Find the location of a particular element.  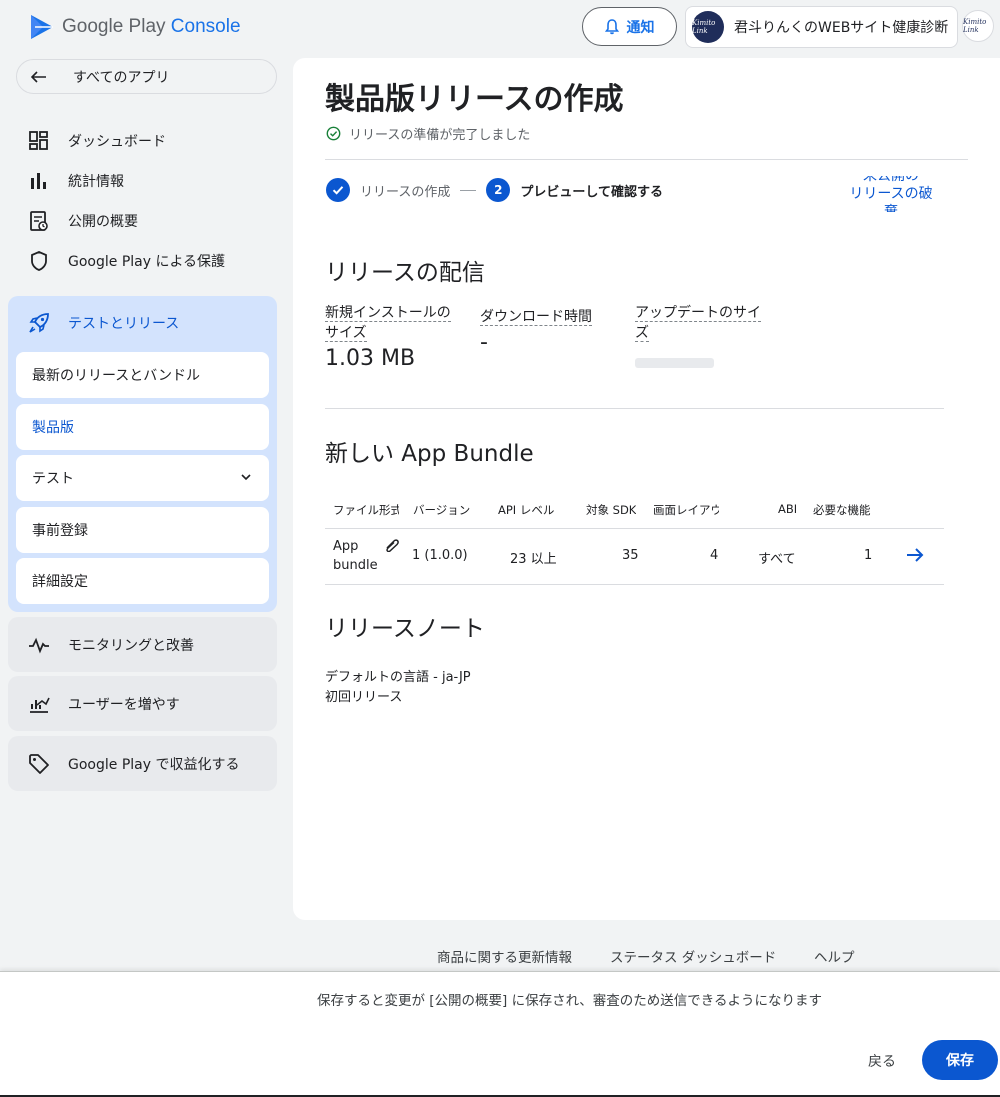

sidebar-item-label: Google Play で収益化する is located at coordinates (154, 764).